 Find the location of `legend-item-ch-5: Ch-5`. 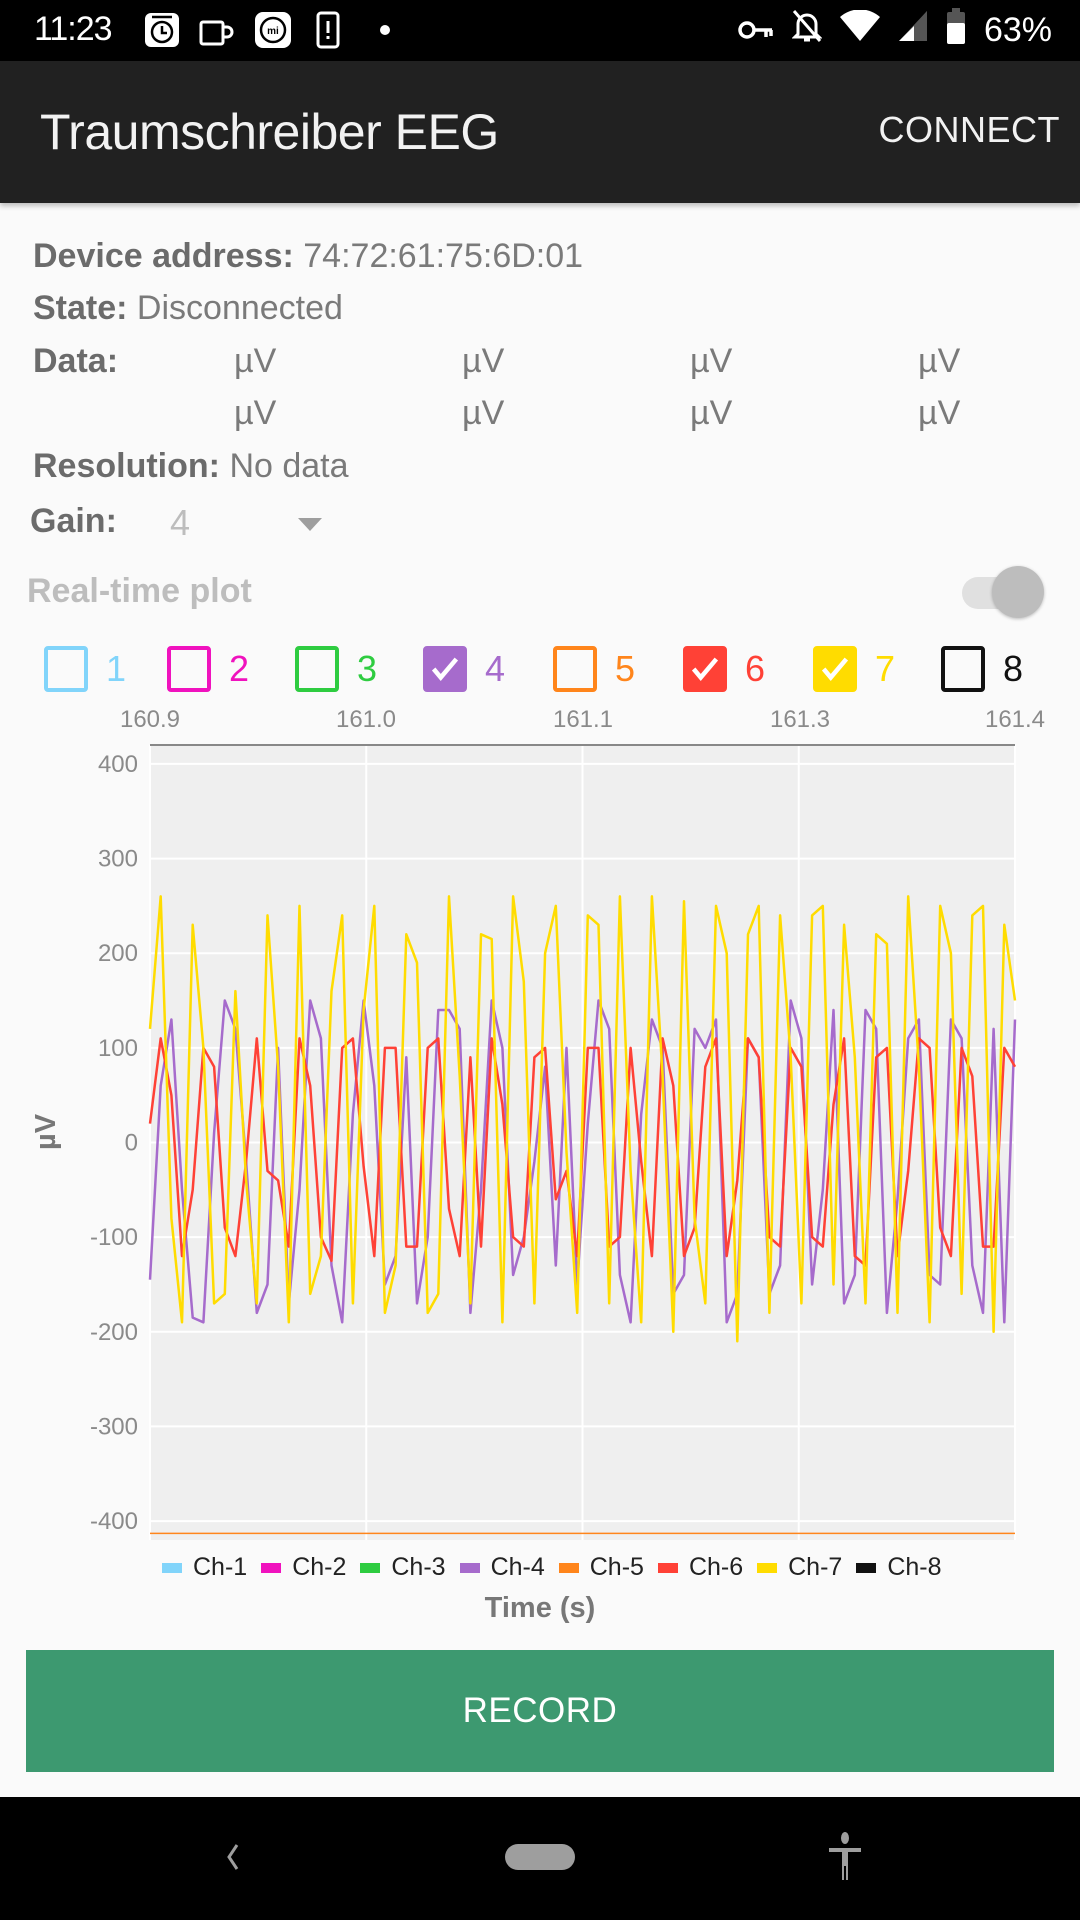

legend-item-ch-5: Ch-5 is located at coordinates (601, 1567).